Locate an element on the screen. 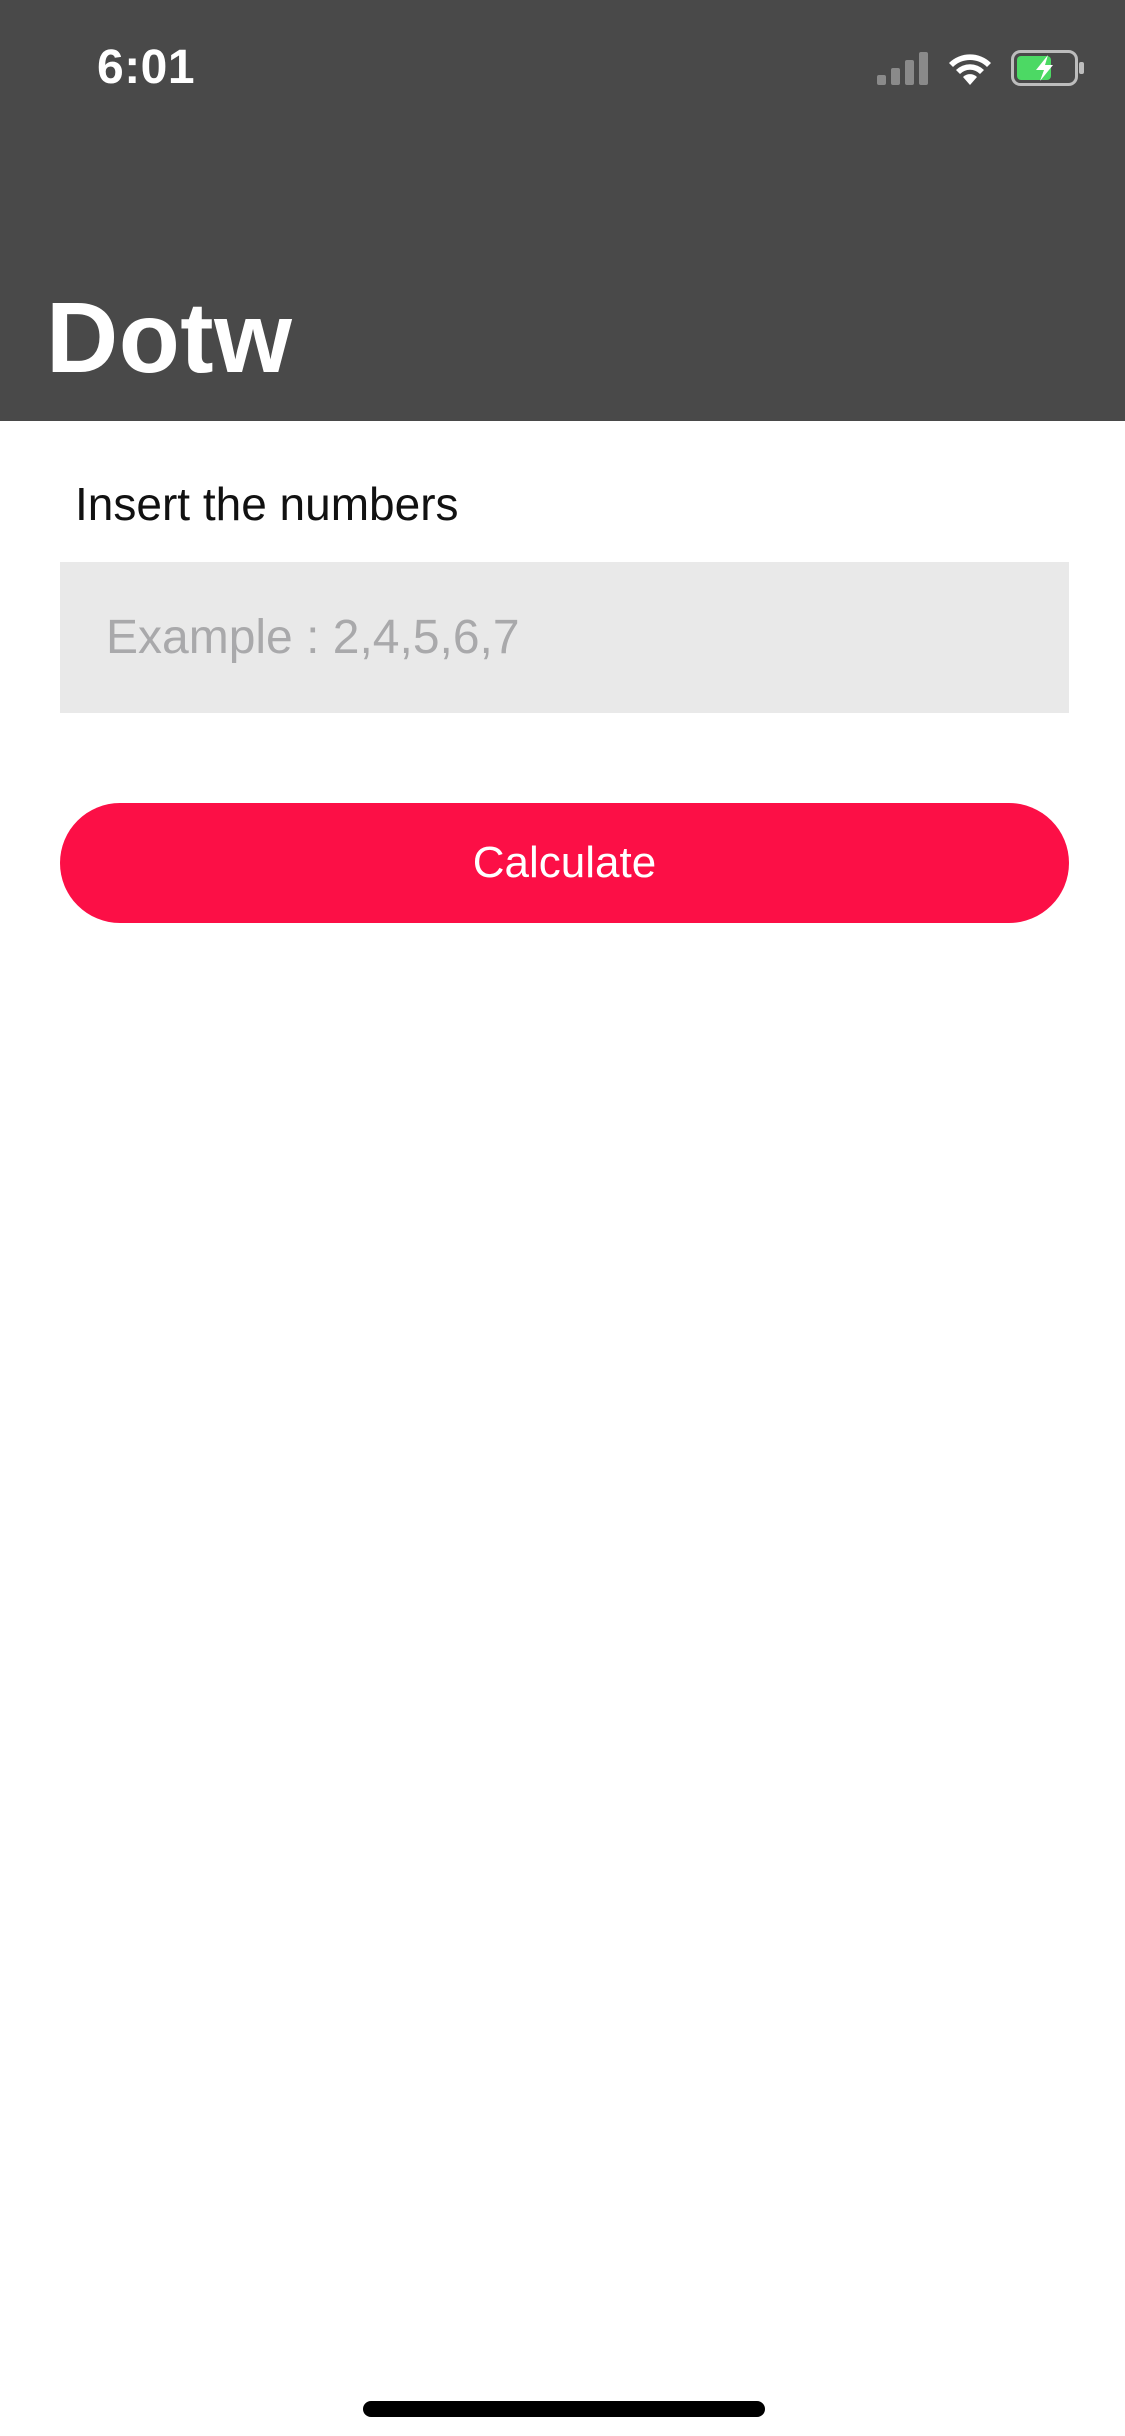 This screenshot has width=1125, height=2436. page-title: Dotw is located at coordinates (169, 338).